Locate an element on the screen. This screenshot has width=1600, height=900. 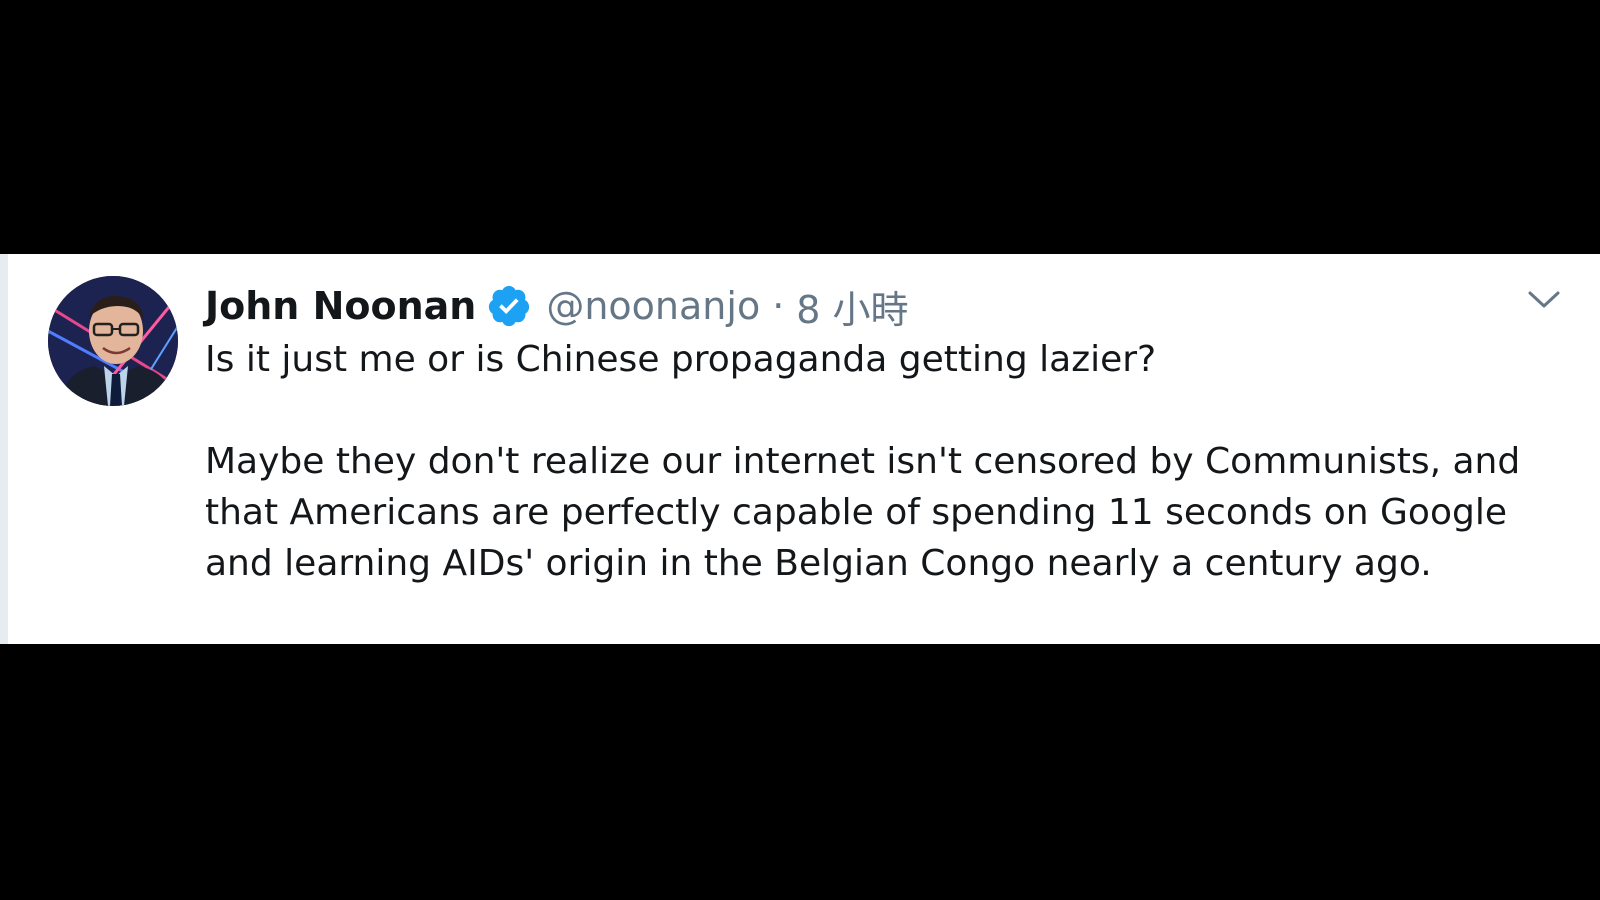
tweet-header: John Noonan @noonanjo · 8 小時 is located at coordinates (557, 306).